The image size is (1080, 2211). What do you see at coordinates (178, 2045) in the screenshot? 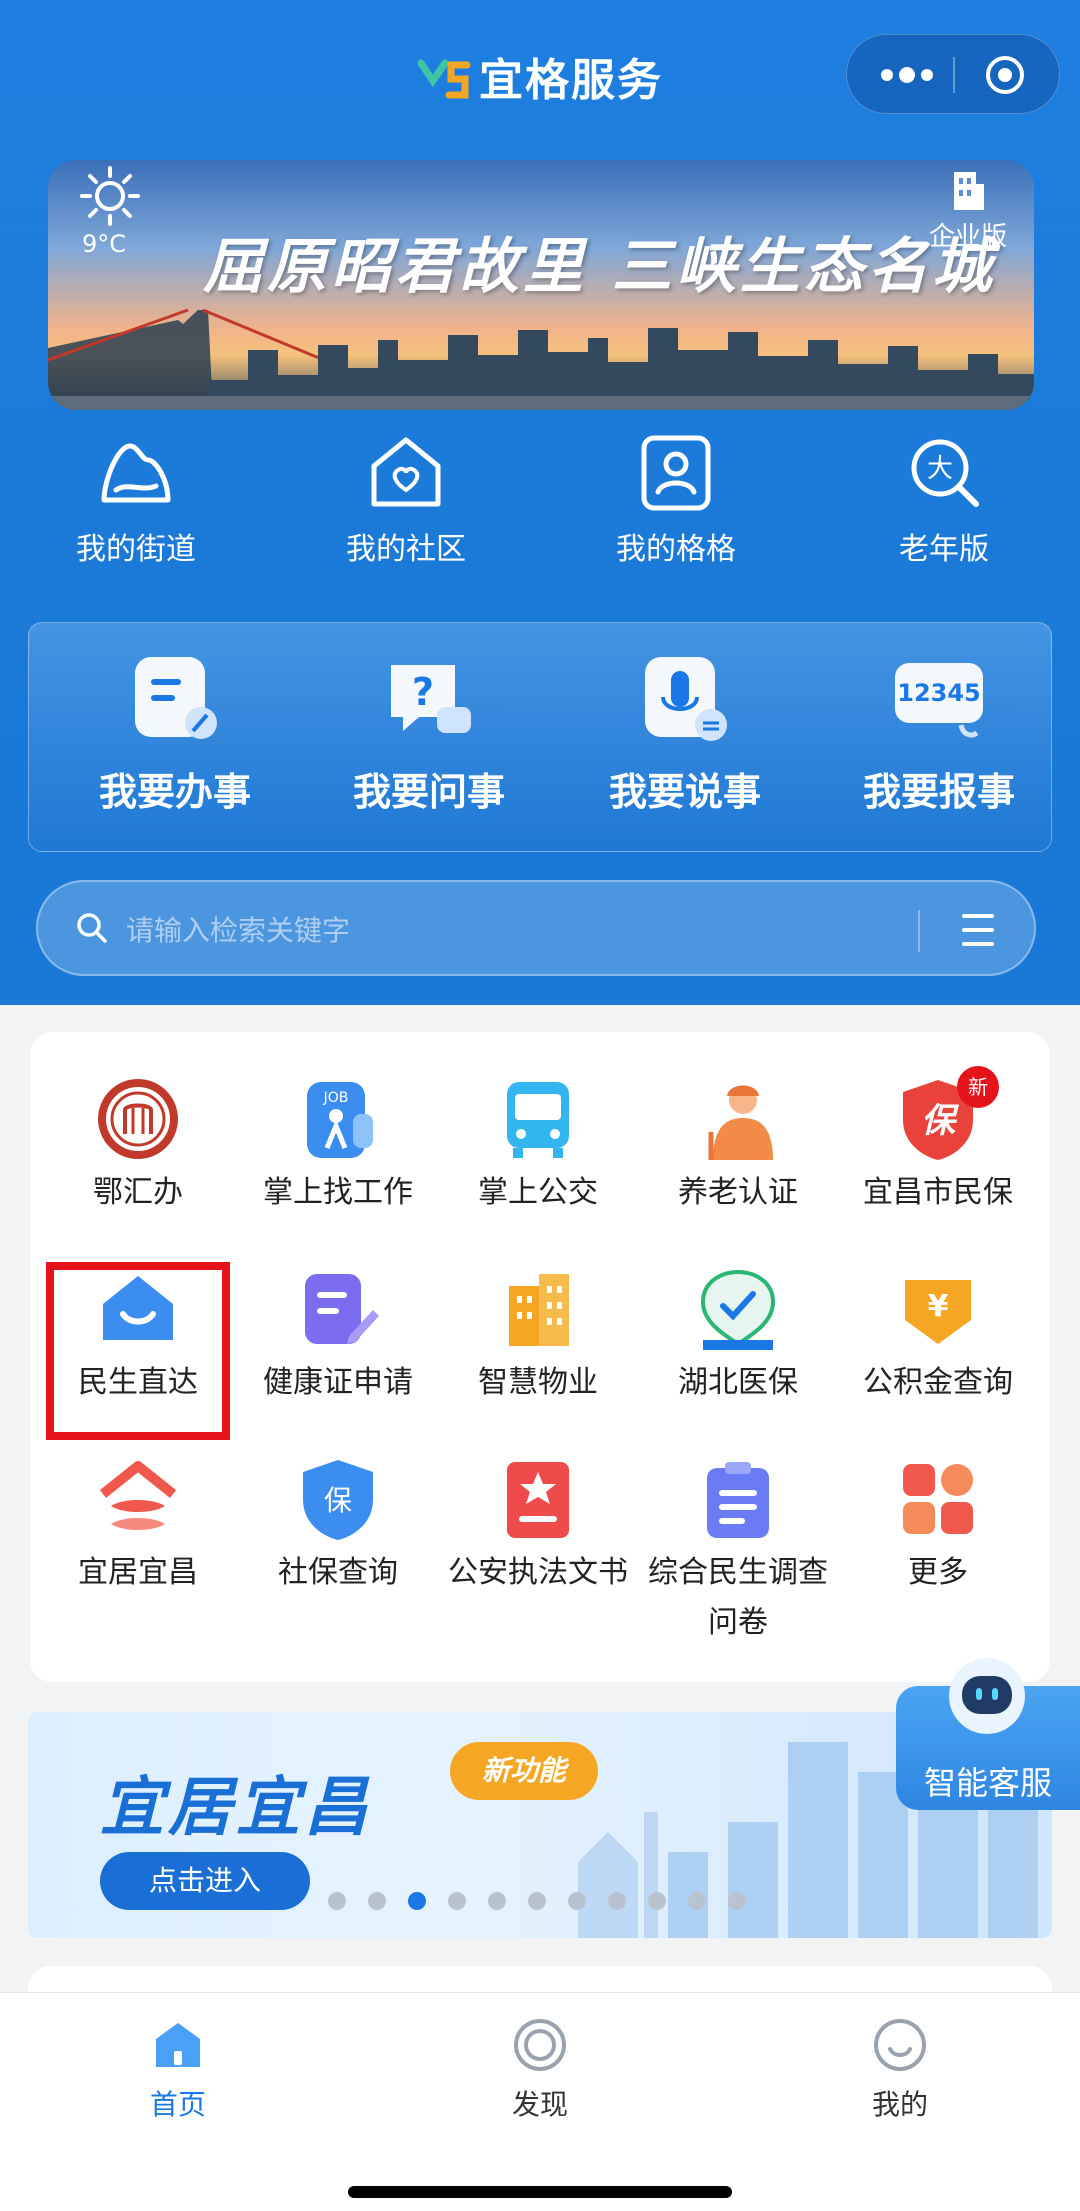
I see `home-icon` at bounding box center [178, 2045].